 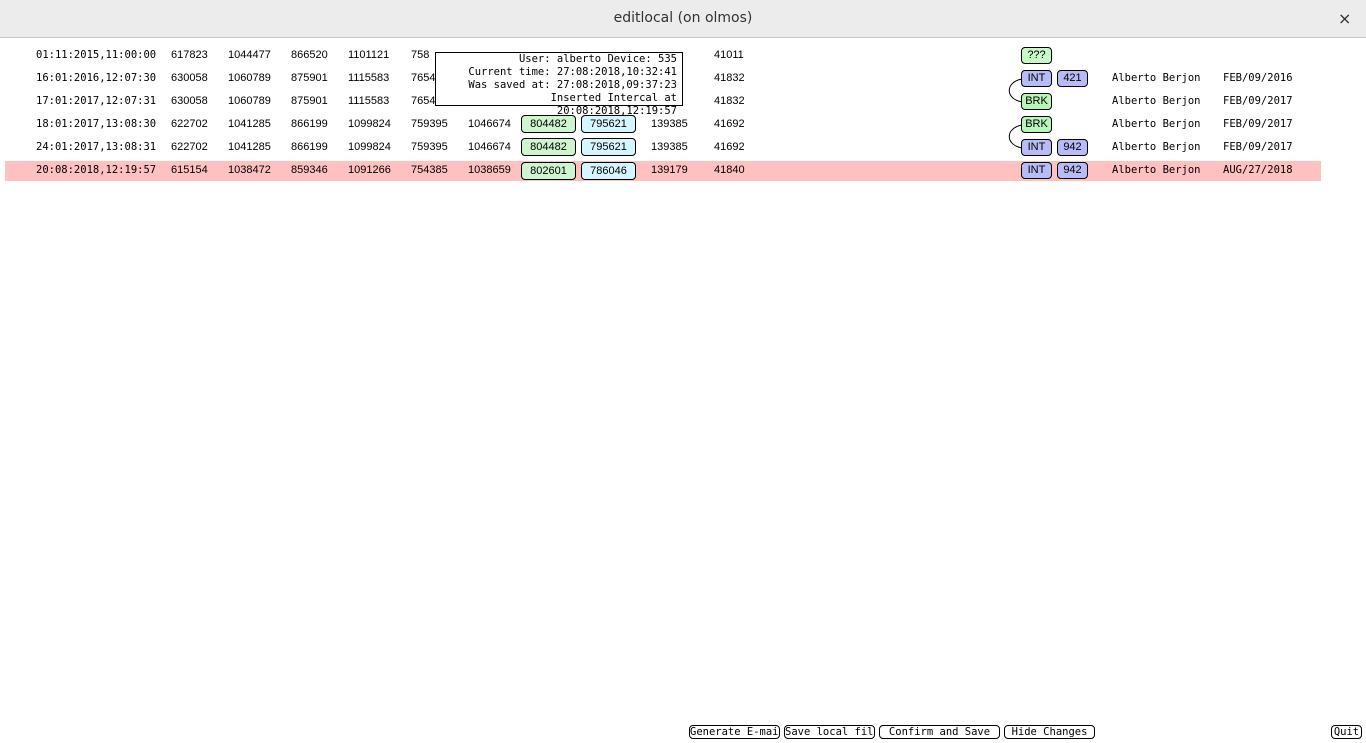 I want to click on row-value: 1044477, so click(x=249, y=55).